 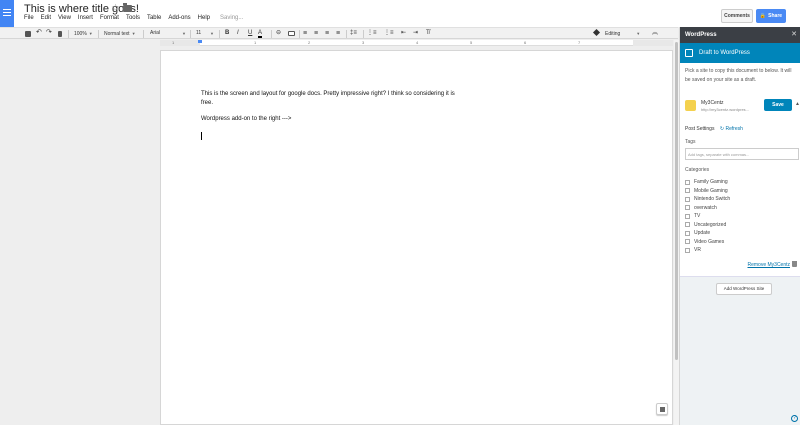 What do you see at coordinates (305, 33) in the screenshot?
I see `align-left-icon: ≡` at bounding box center [305, 33].